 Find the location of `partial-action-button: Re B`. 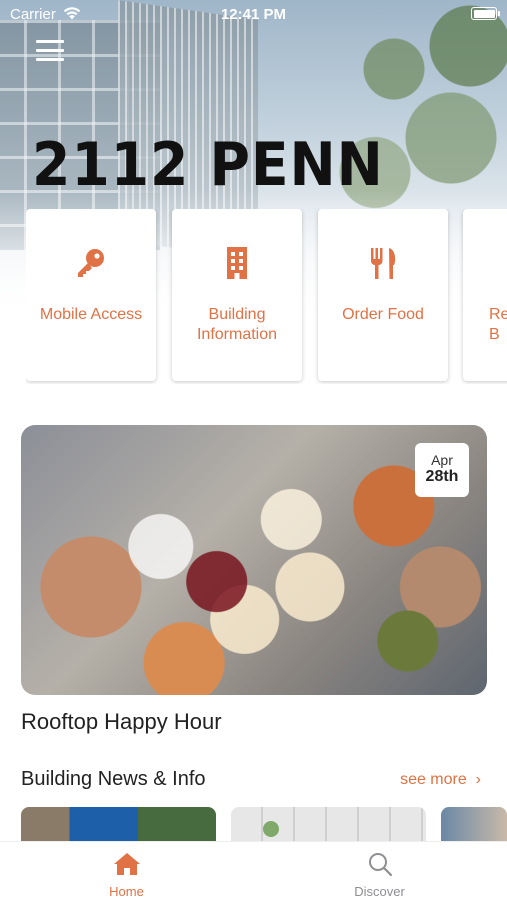

partial-action-button: Re B is located at coordinates (485, 295).